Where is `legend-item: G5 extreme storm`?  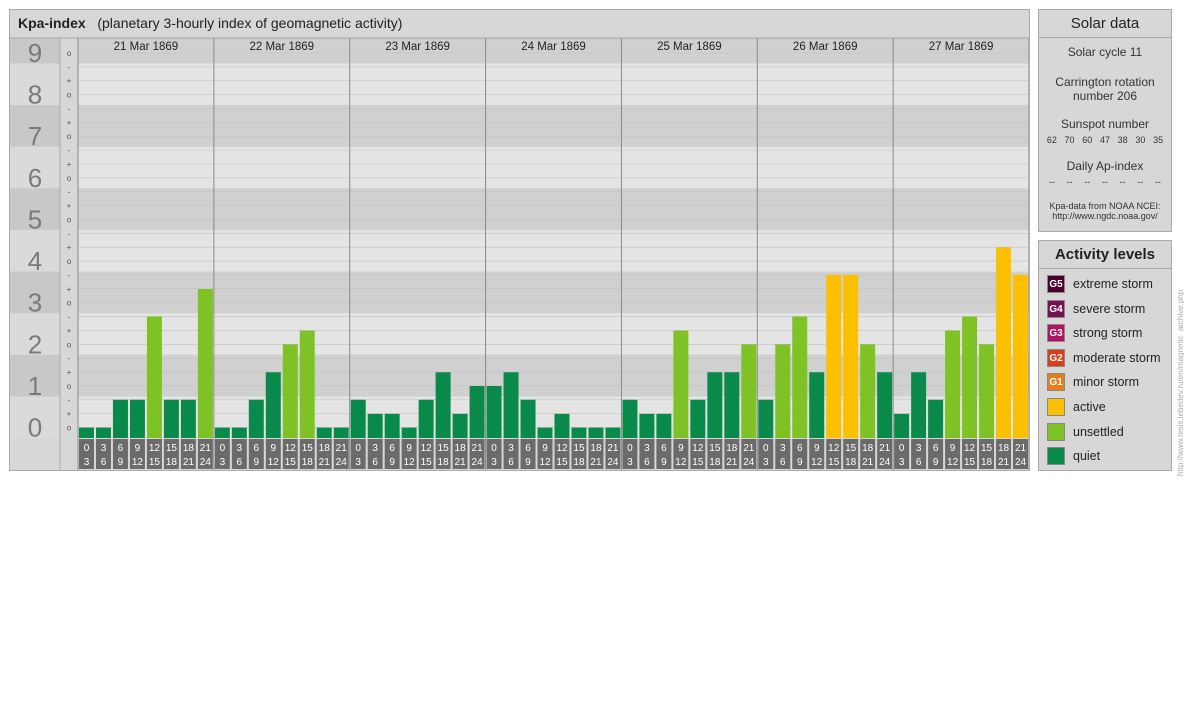
legend-item: G5 extreme storm is located at coordinates (1100, 284).